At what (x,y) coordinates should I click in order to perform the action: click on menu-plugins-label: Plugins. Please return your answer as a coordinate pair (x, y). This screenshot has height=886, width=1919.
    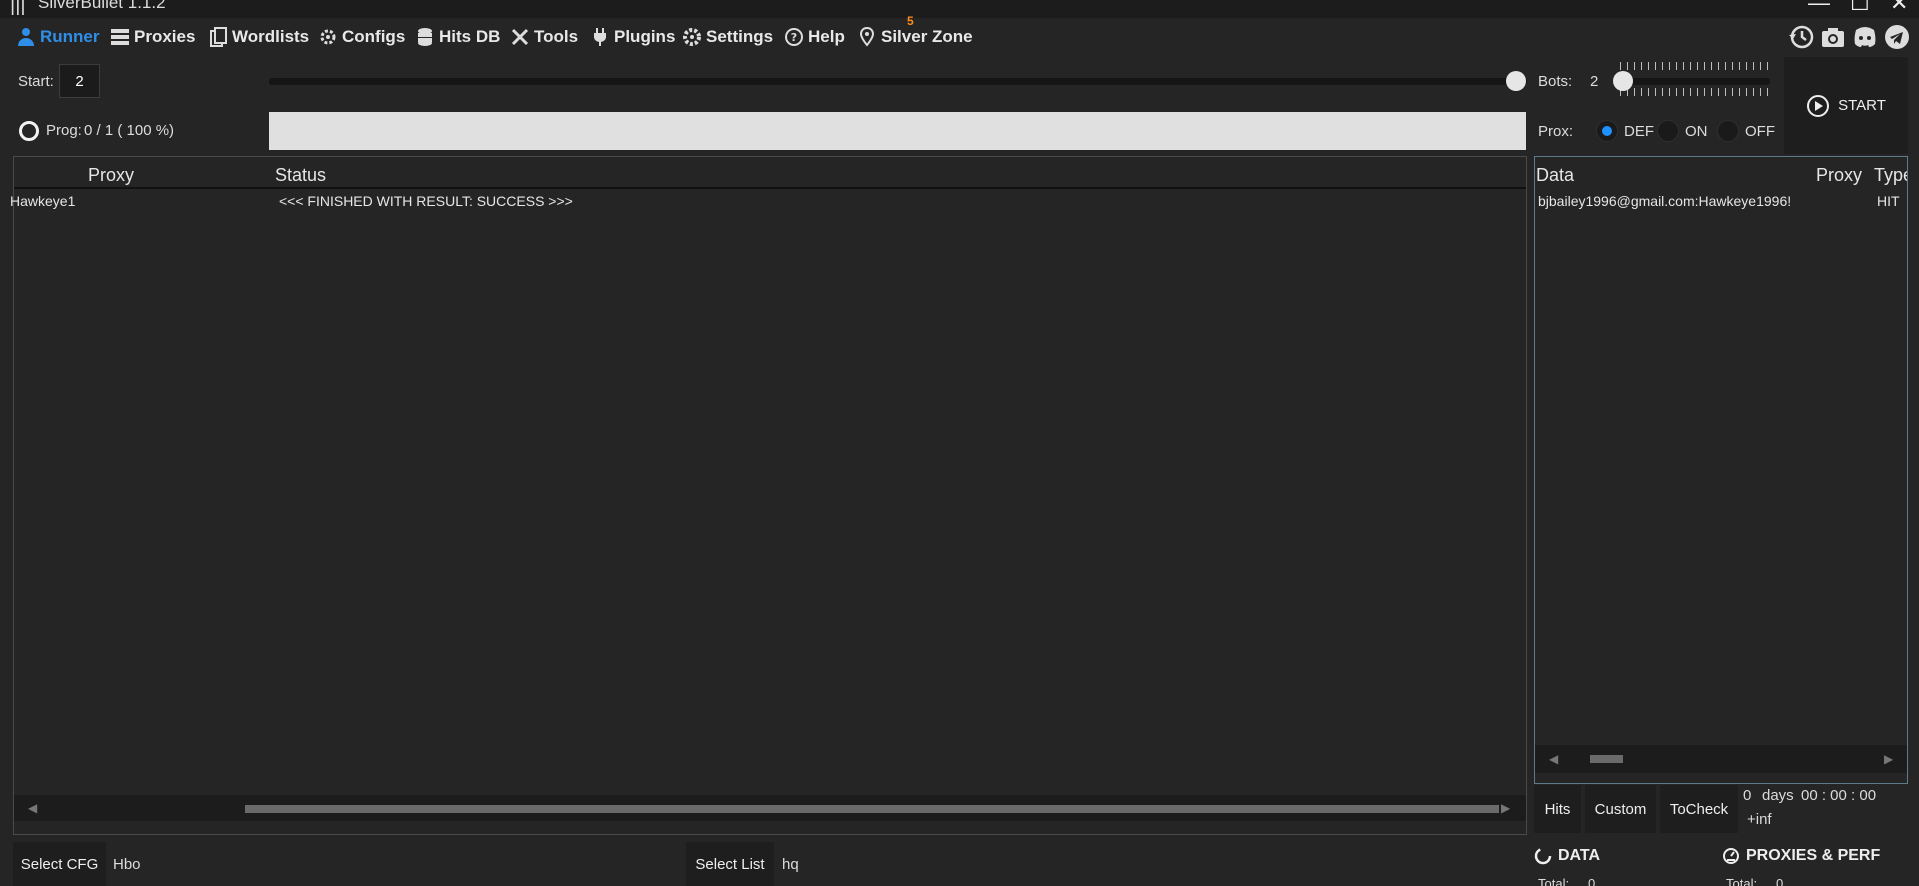
    Looking at the image, I should click on (645, 36).